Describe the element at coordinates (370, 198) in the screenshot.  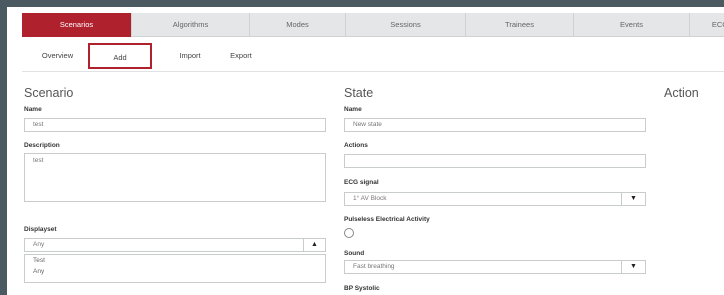
I see `ecg-signal-value: 1° AV Block` at that location.